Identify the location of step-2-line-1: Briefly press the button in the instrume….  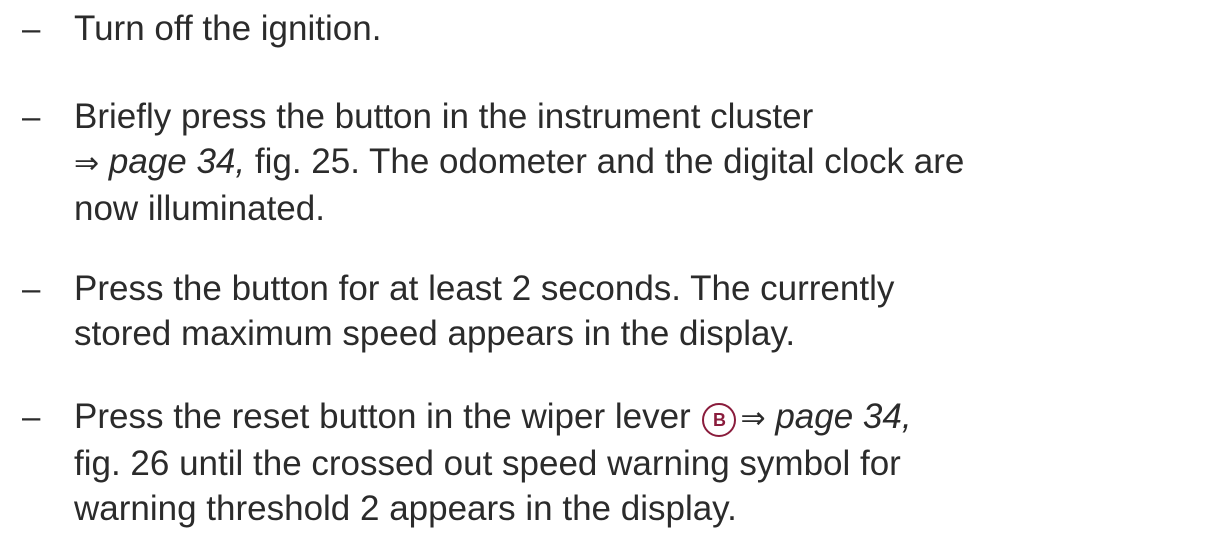
(444, 116).